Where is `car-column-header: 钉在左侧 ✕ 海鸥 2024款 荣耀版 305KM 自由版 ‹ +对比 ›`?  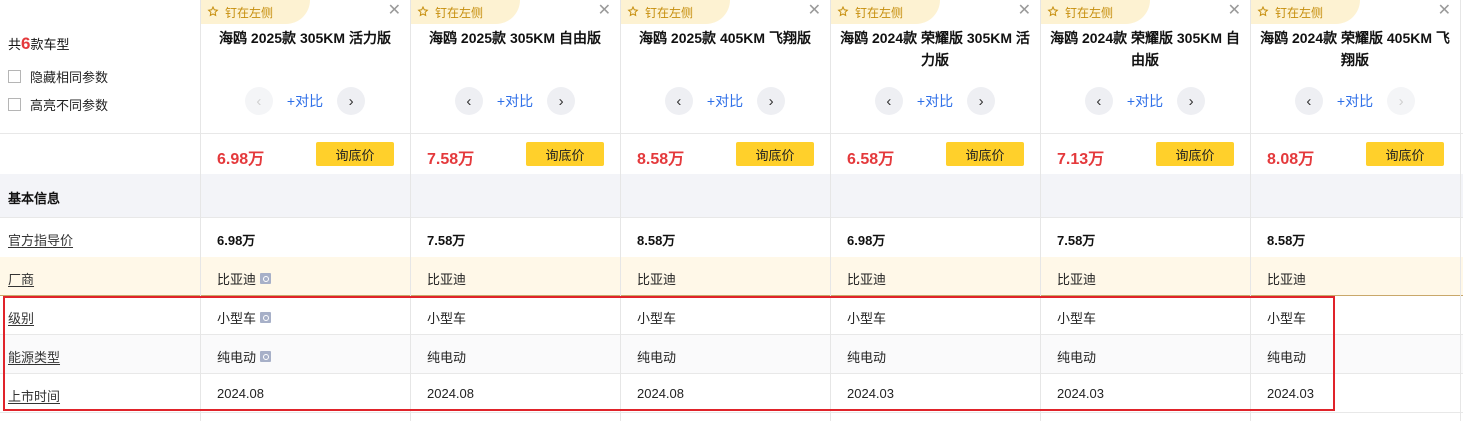 car-column-header: 钉在左侧 ✕ 海鸥 2024款 荣耀版 305KM 自由版 ‹ +对比 › is located at coordinates (1145, 66).